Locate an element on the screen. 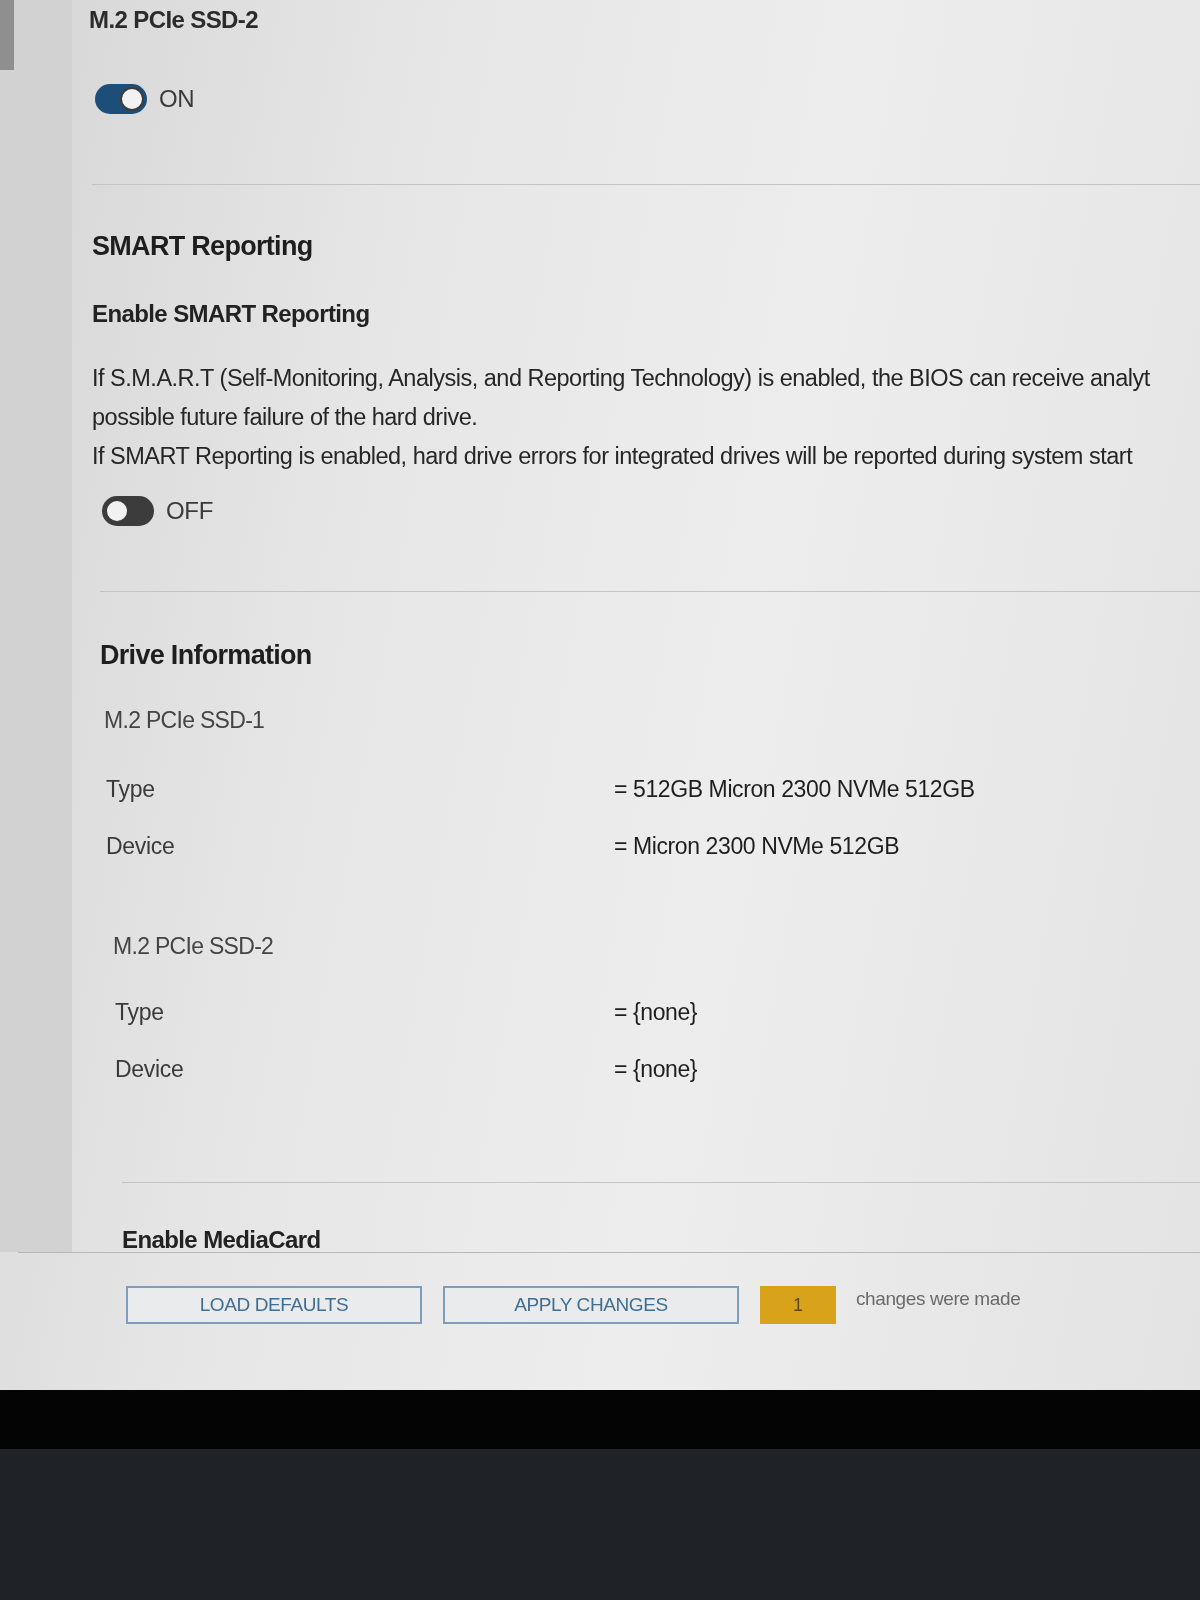 The image size is (1200, 1600). description-text: If SMART Reporting is enabled, hard drive errors for integrated drives will be reported during system start is located at coordinates (612, 456).